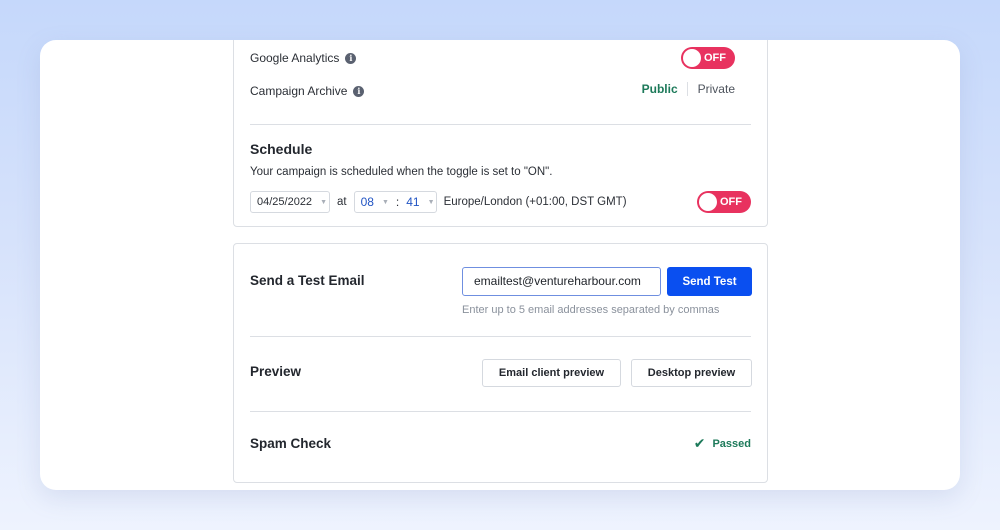 The height and width of the screenshot is (530, 1000). I want to click on schedule-title-row: Schedule, so click(500, 149).